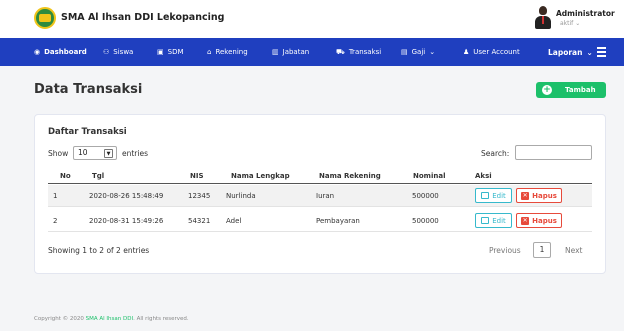 This screenshot has height=331, width=624. Describe the element at coordinates (495, 153) in the screenshot. I see `search-label: Search:` at that location.